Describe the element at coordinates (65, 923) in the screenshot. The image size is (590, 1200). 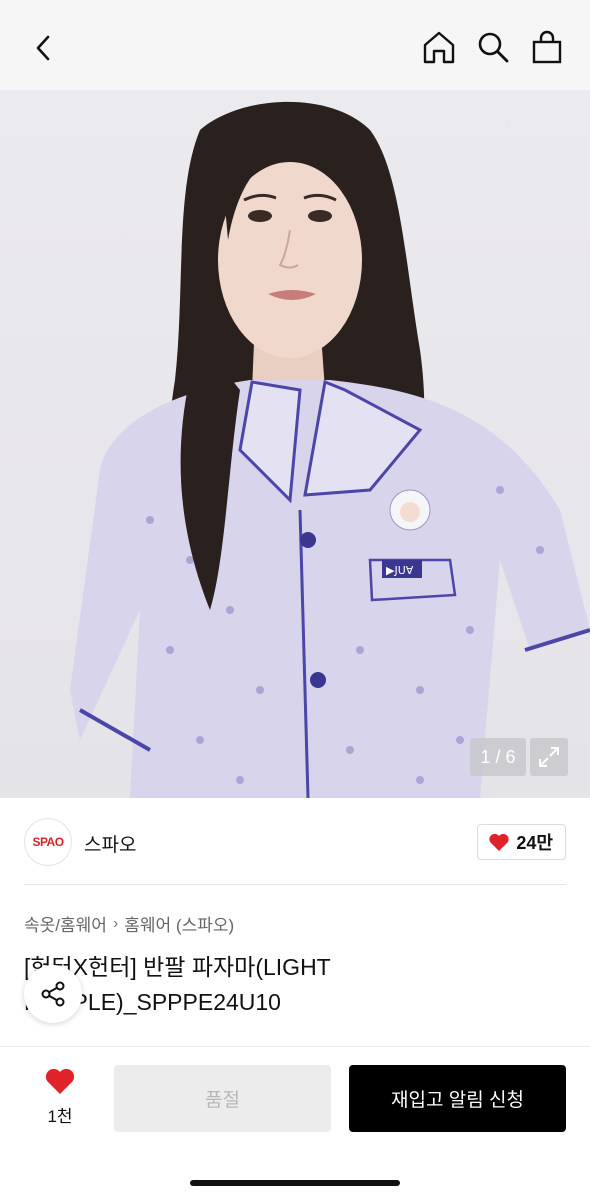
I see `breadcrumb-item-category: 속옷/홈웨어` at that location.